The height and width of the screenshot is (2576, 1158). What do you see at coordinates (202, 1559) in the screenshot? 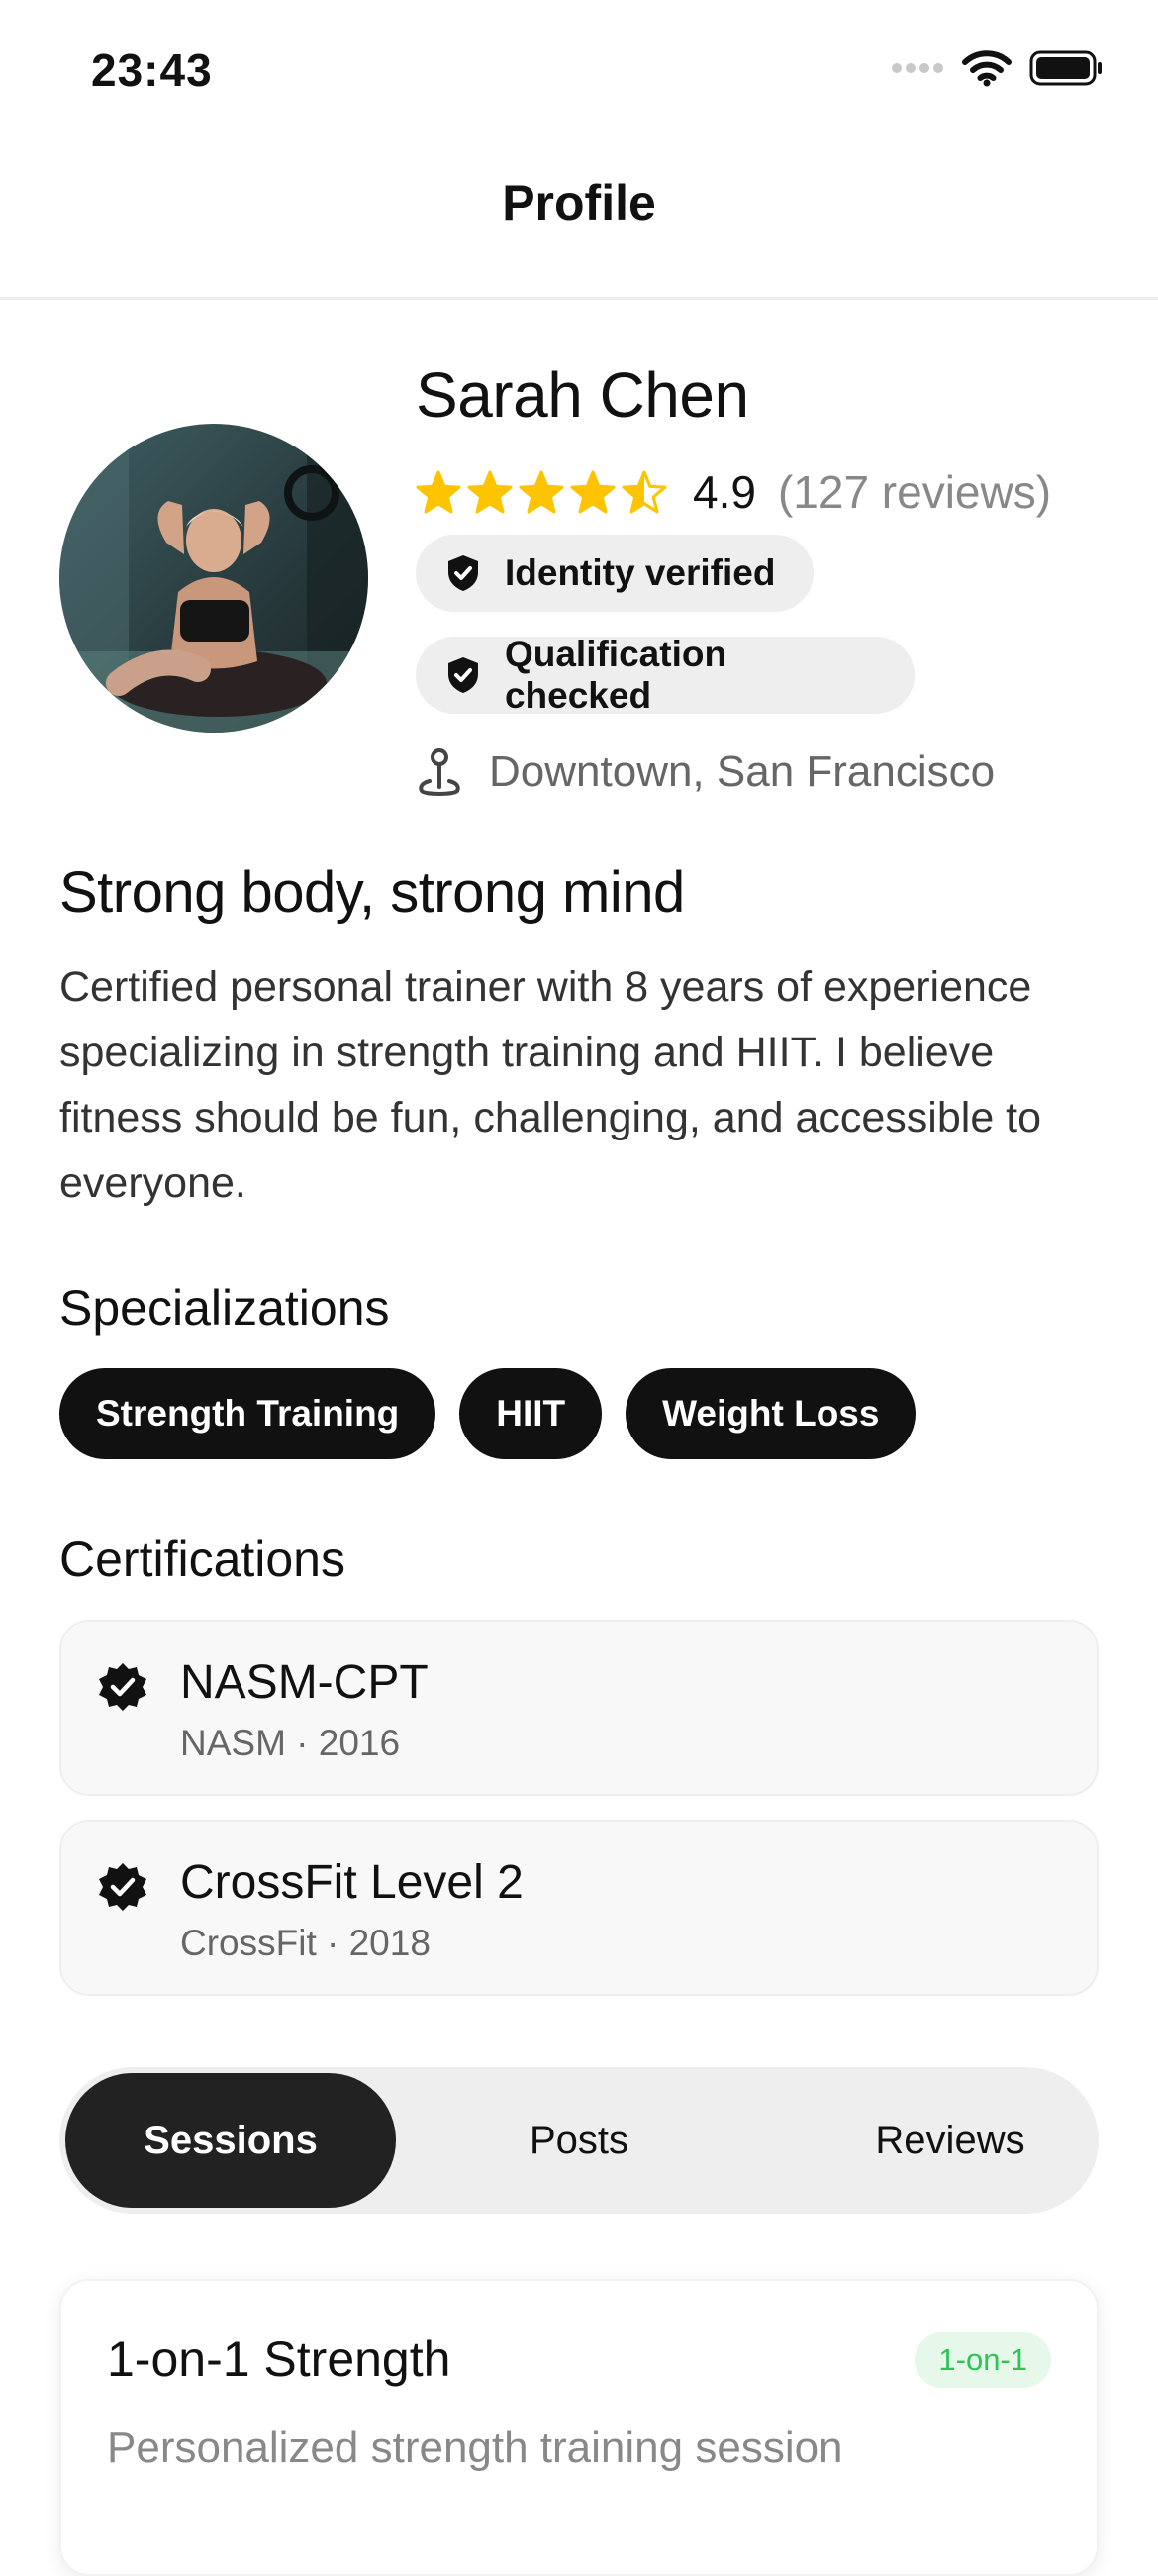
I see `certifications-title: Certifications` at bounding box center [202, 1559].